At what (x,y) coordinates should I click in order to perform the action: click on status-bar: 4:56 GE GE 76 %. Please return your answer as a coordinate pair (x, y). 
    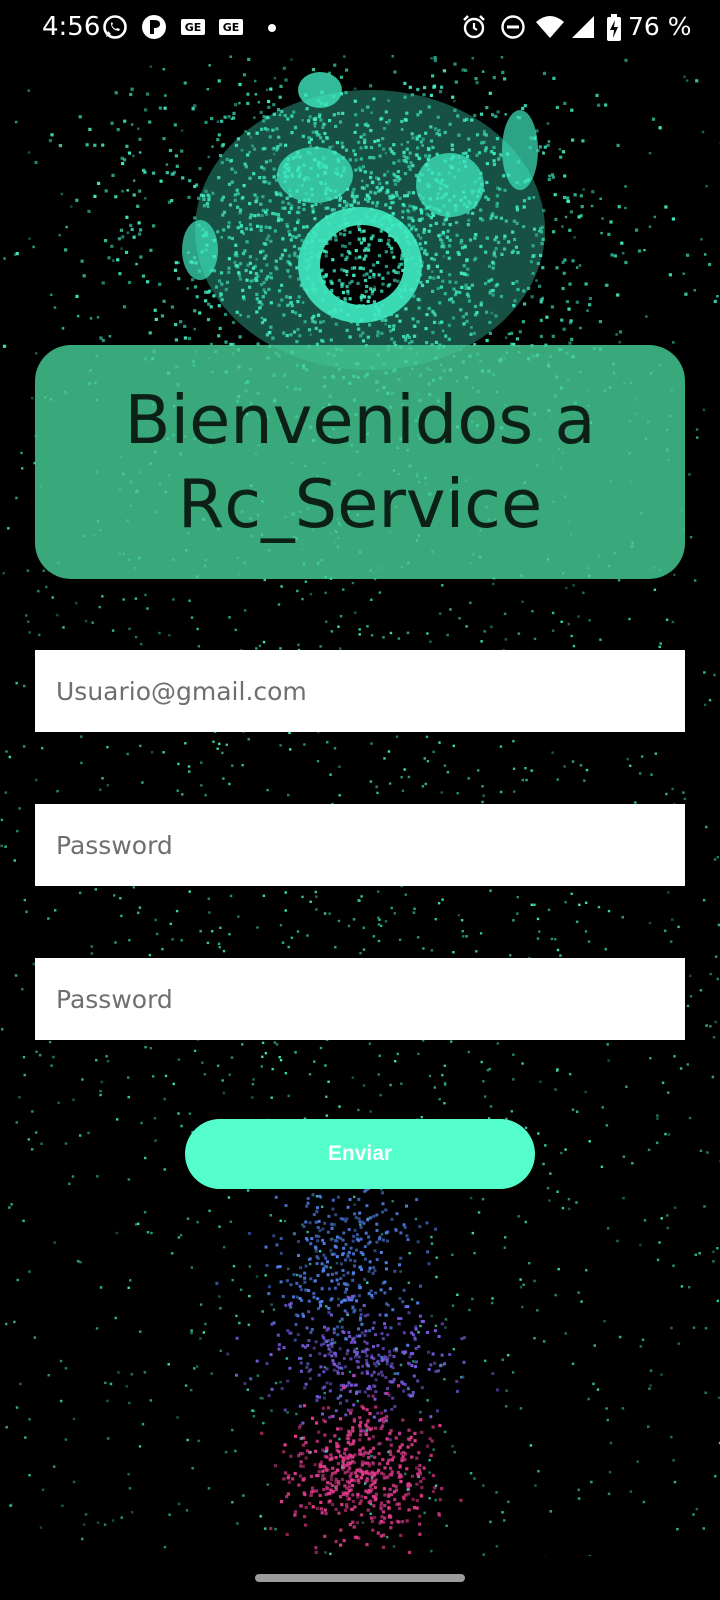
    Looking at the image, I should click on (360, 27).